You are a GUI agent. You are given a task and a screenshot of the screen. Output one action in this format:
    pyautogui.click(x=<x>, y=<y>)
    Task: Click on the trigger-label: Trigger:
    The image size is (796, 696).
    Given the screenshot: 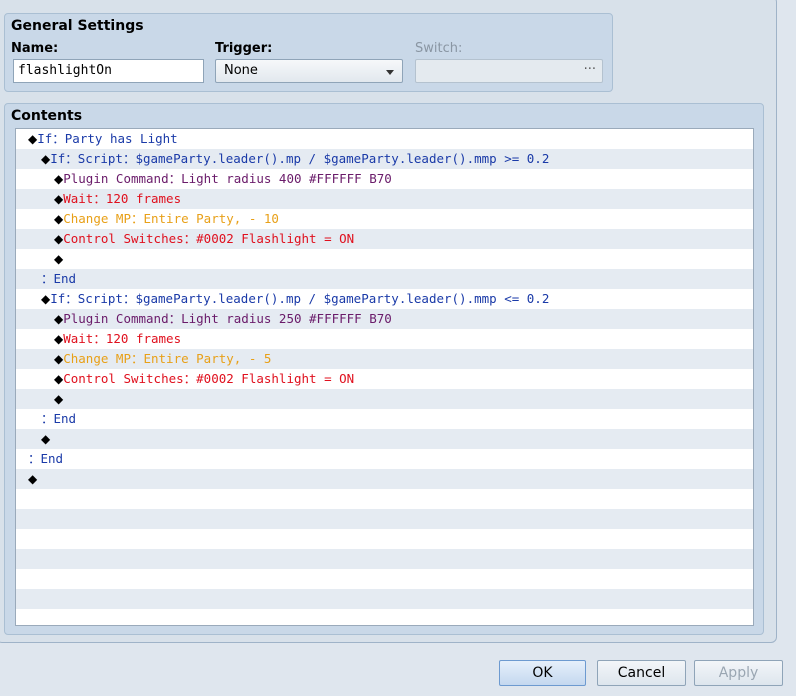 What is the action you would take?
    pyautogui.click(x=244, y=48)
    